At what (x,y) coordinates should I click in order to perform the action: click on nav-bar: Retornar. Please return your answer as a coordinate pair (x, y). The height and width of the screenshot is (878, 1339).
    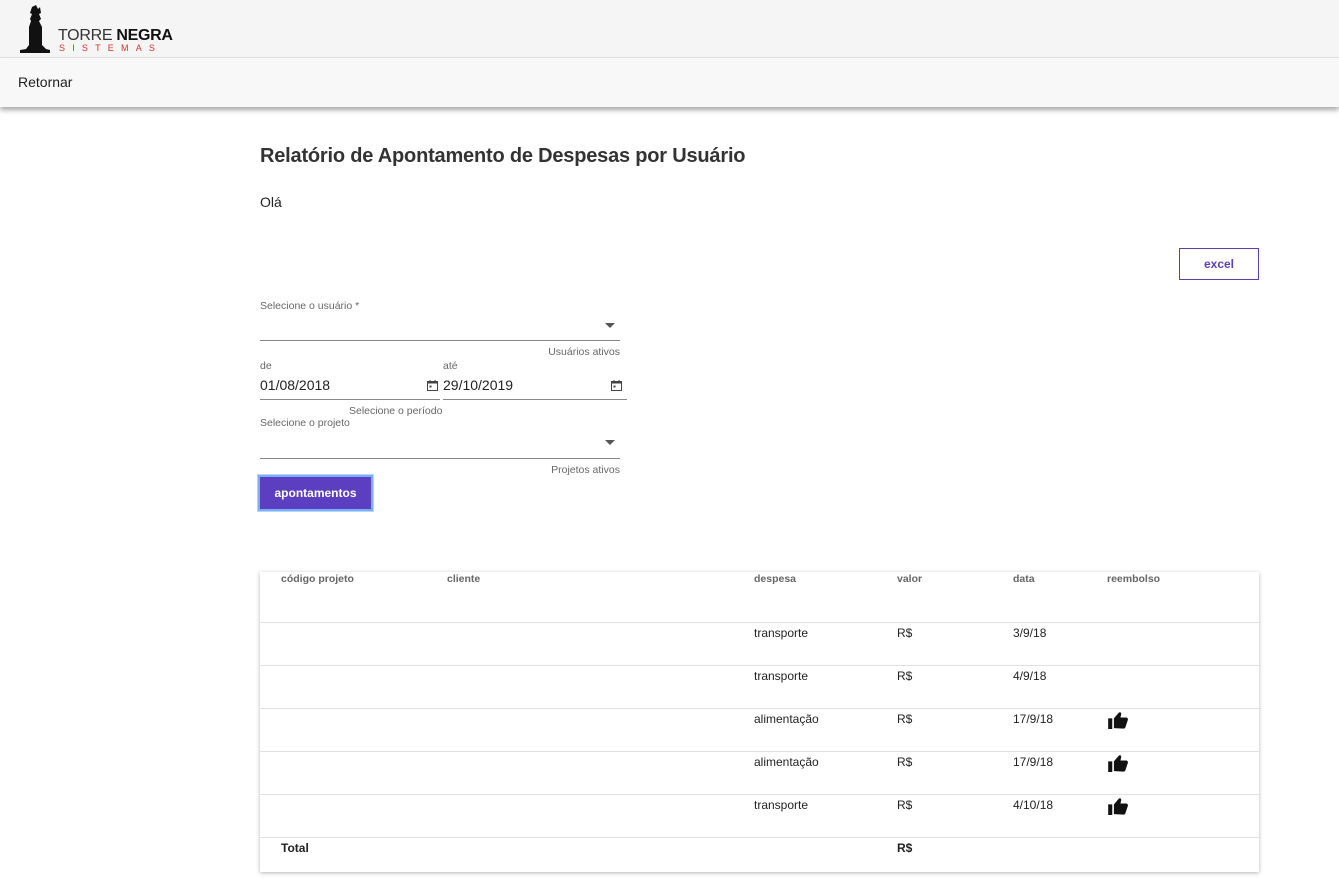
    Looking at the image, I should click on (669, 82).